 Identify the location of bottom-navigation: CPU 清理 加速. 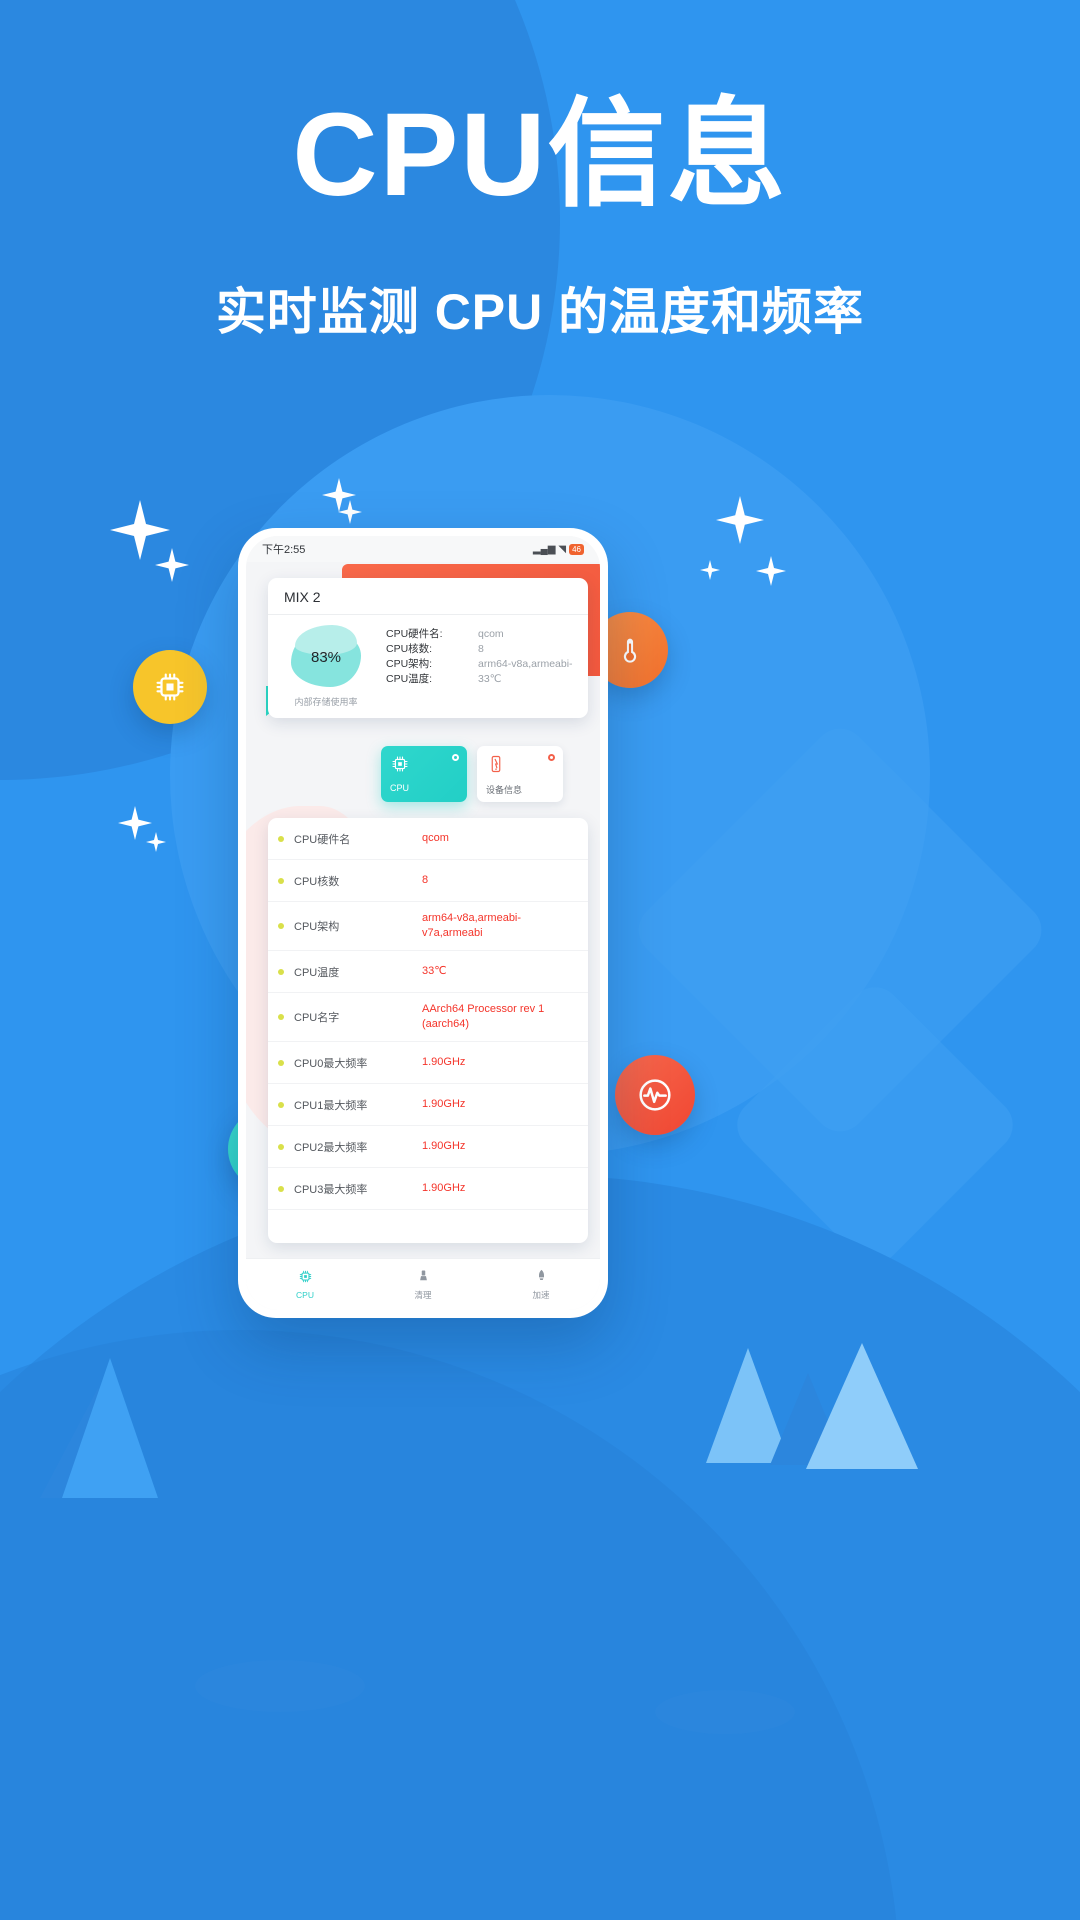
(423, 1284).